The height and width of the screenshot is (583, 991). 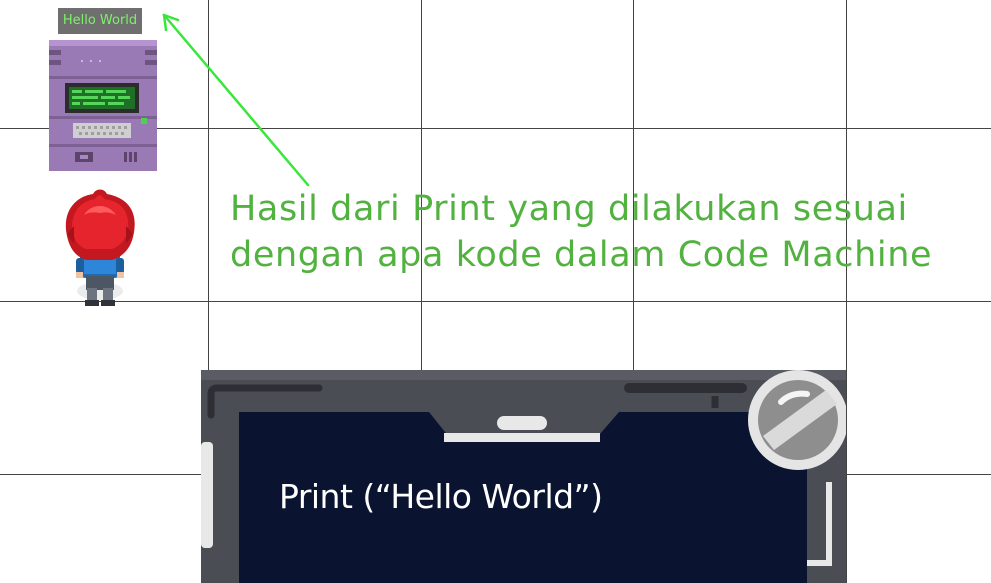 What do you see at coordinates (441, 496) in the screenshot?
I see `code-line: Print (“Hello World”)` at bounding box center [441, 496].